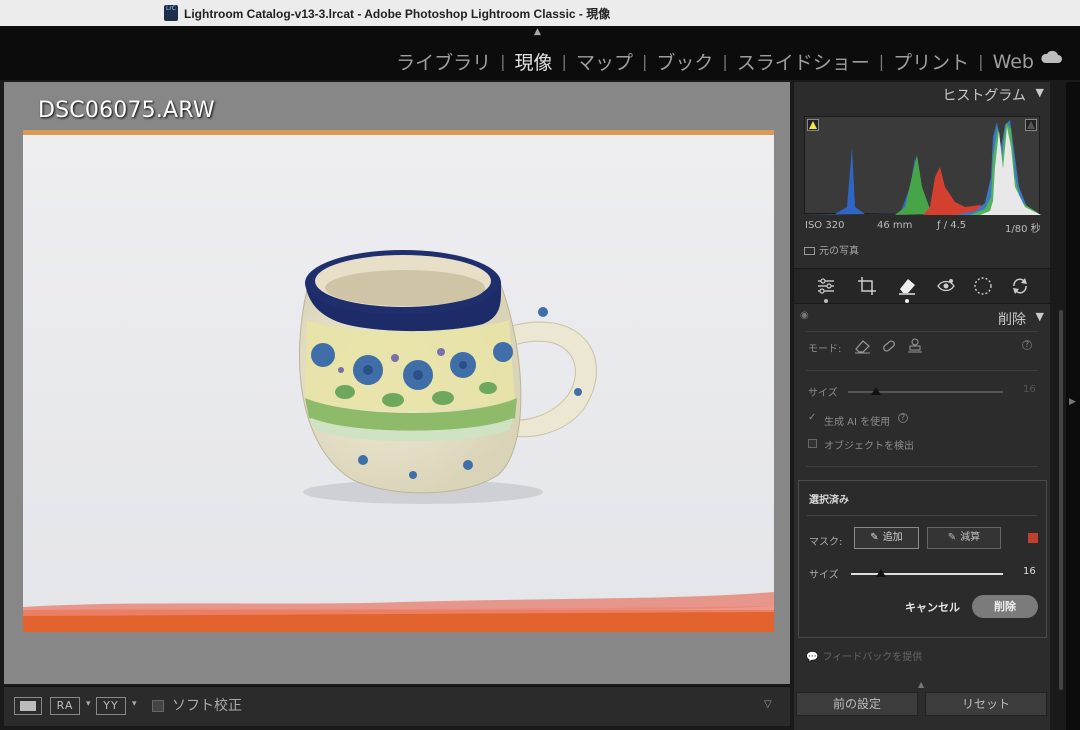  Describe the element at coordinates (1013, 62) in the screenshot. I see `module-6: Web` at that location.